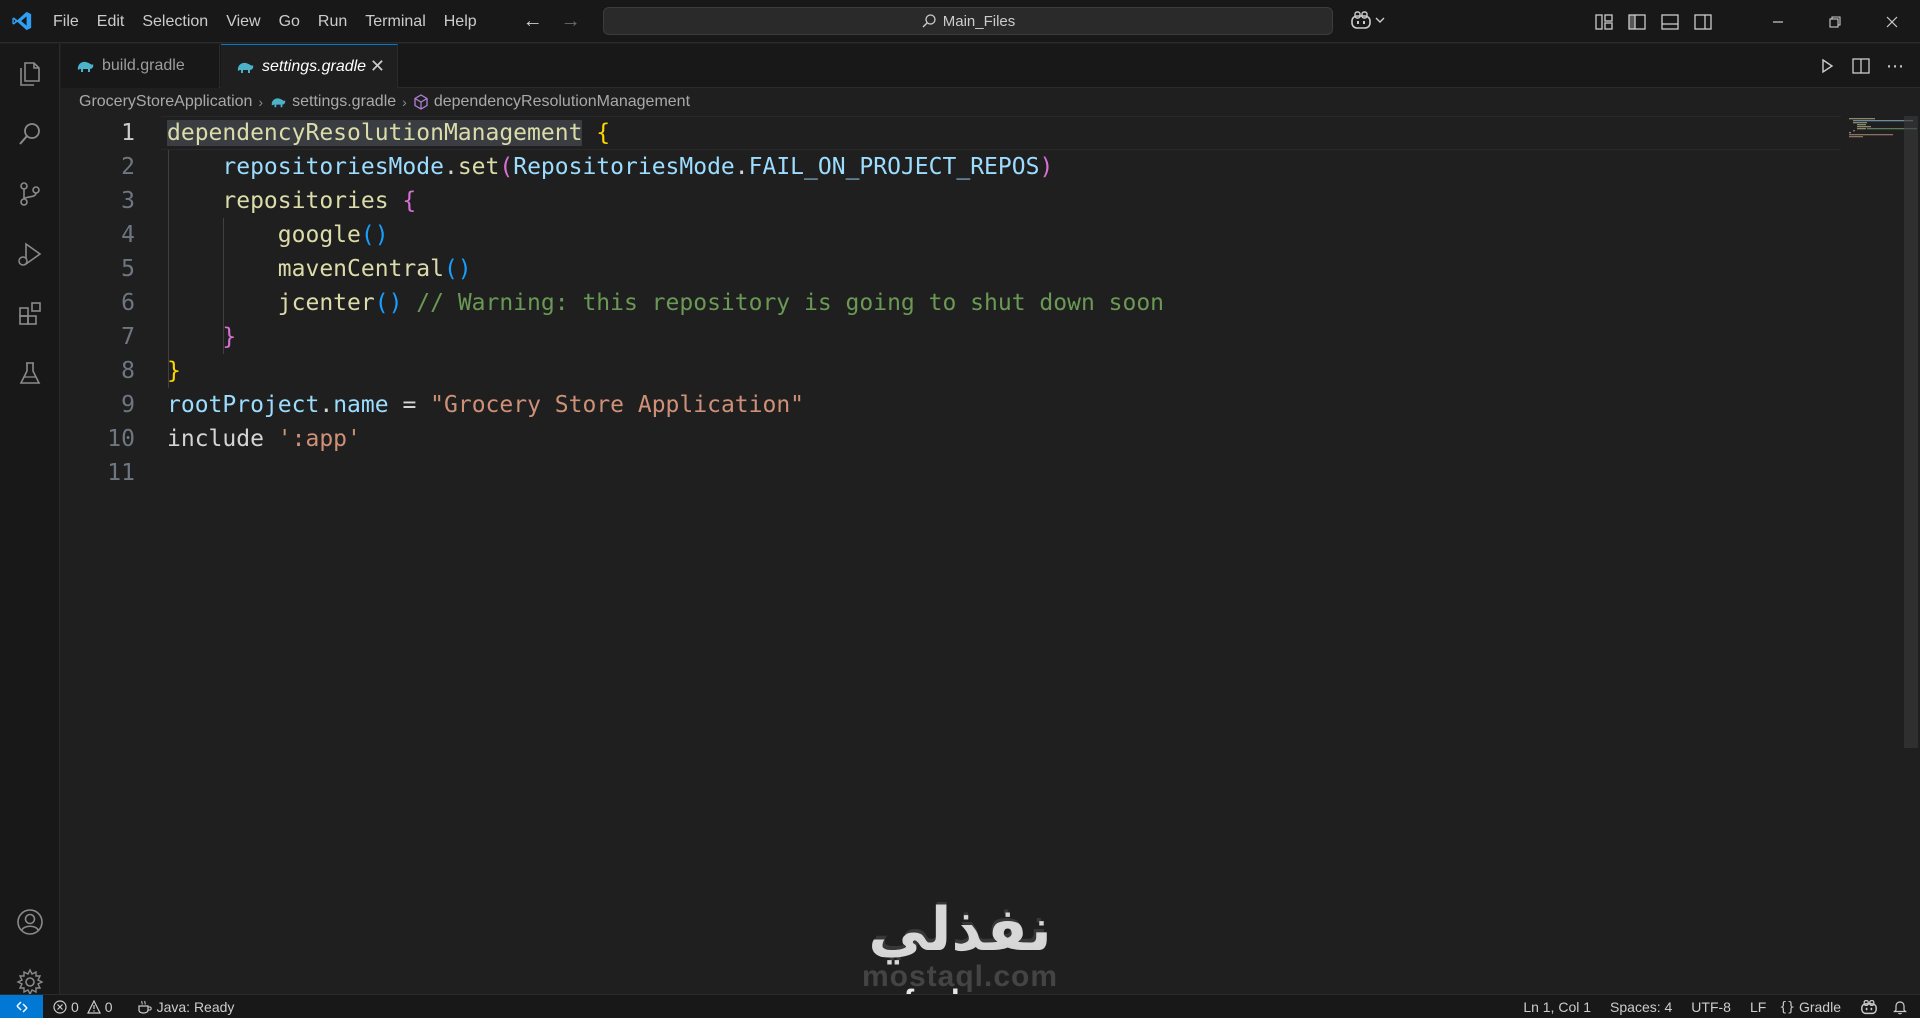  What do you see at coordinates (332, 21) in the screenshot?
I see `menu-run: Run` at bounding box center [332, 21].